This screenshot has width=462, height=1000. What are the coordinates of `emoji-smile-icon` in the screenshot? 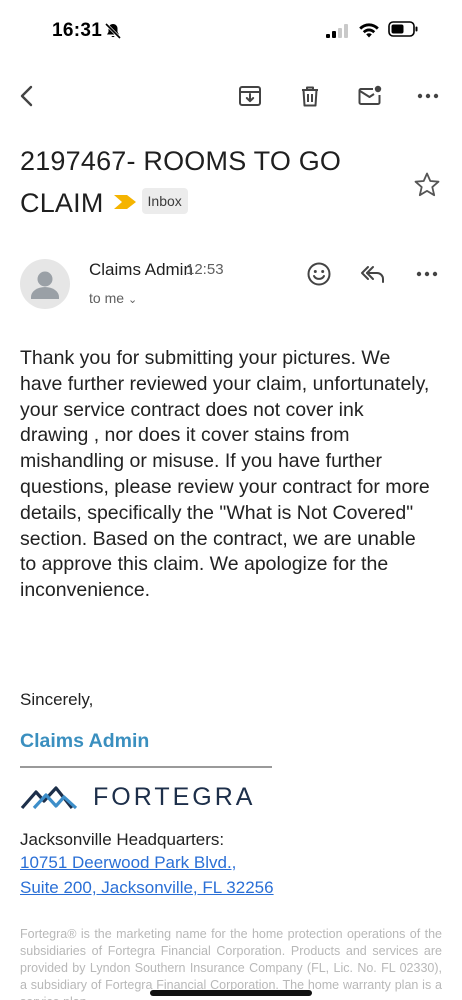 It's located at (319, 274).